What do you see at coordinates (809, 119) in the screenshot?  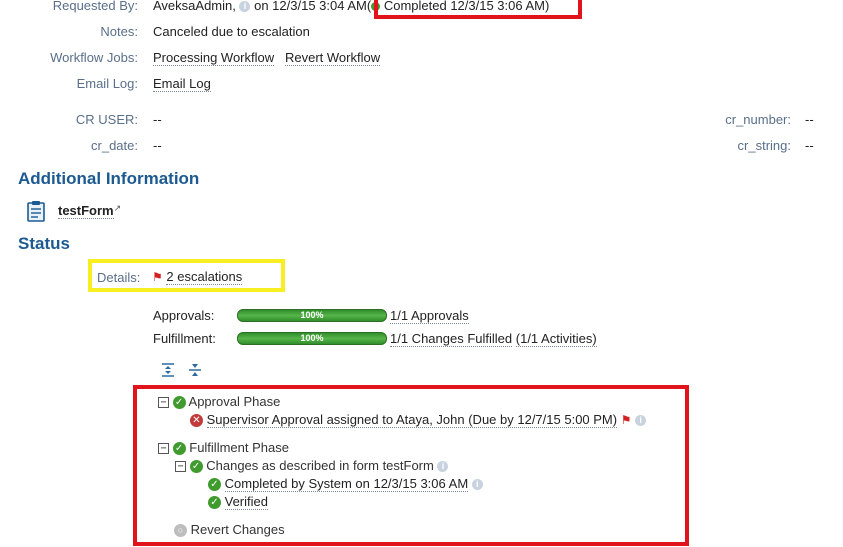 I see `cr-number-value: --` at bounding box center [809, 119].